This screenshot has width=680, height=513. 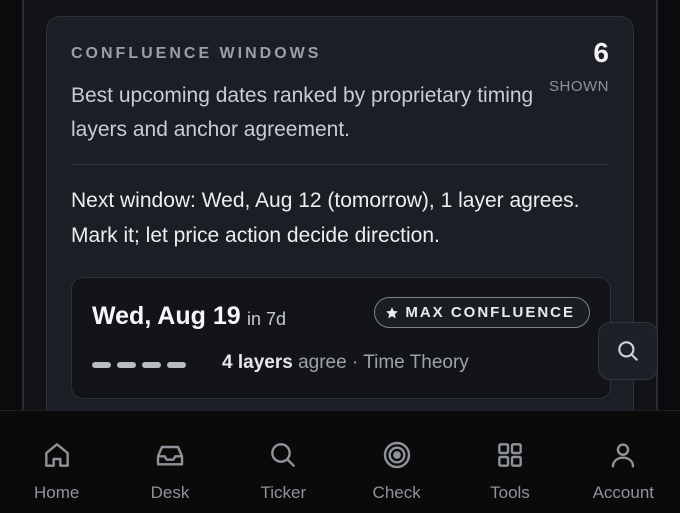 What do you see at coordinates (340, 164) in the screenshot?
I see `divider` at bounding box center [340, 164].